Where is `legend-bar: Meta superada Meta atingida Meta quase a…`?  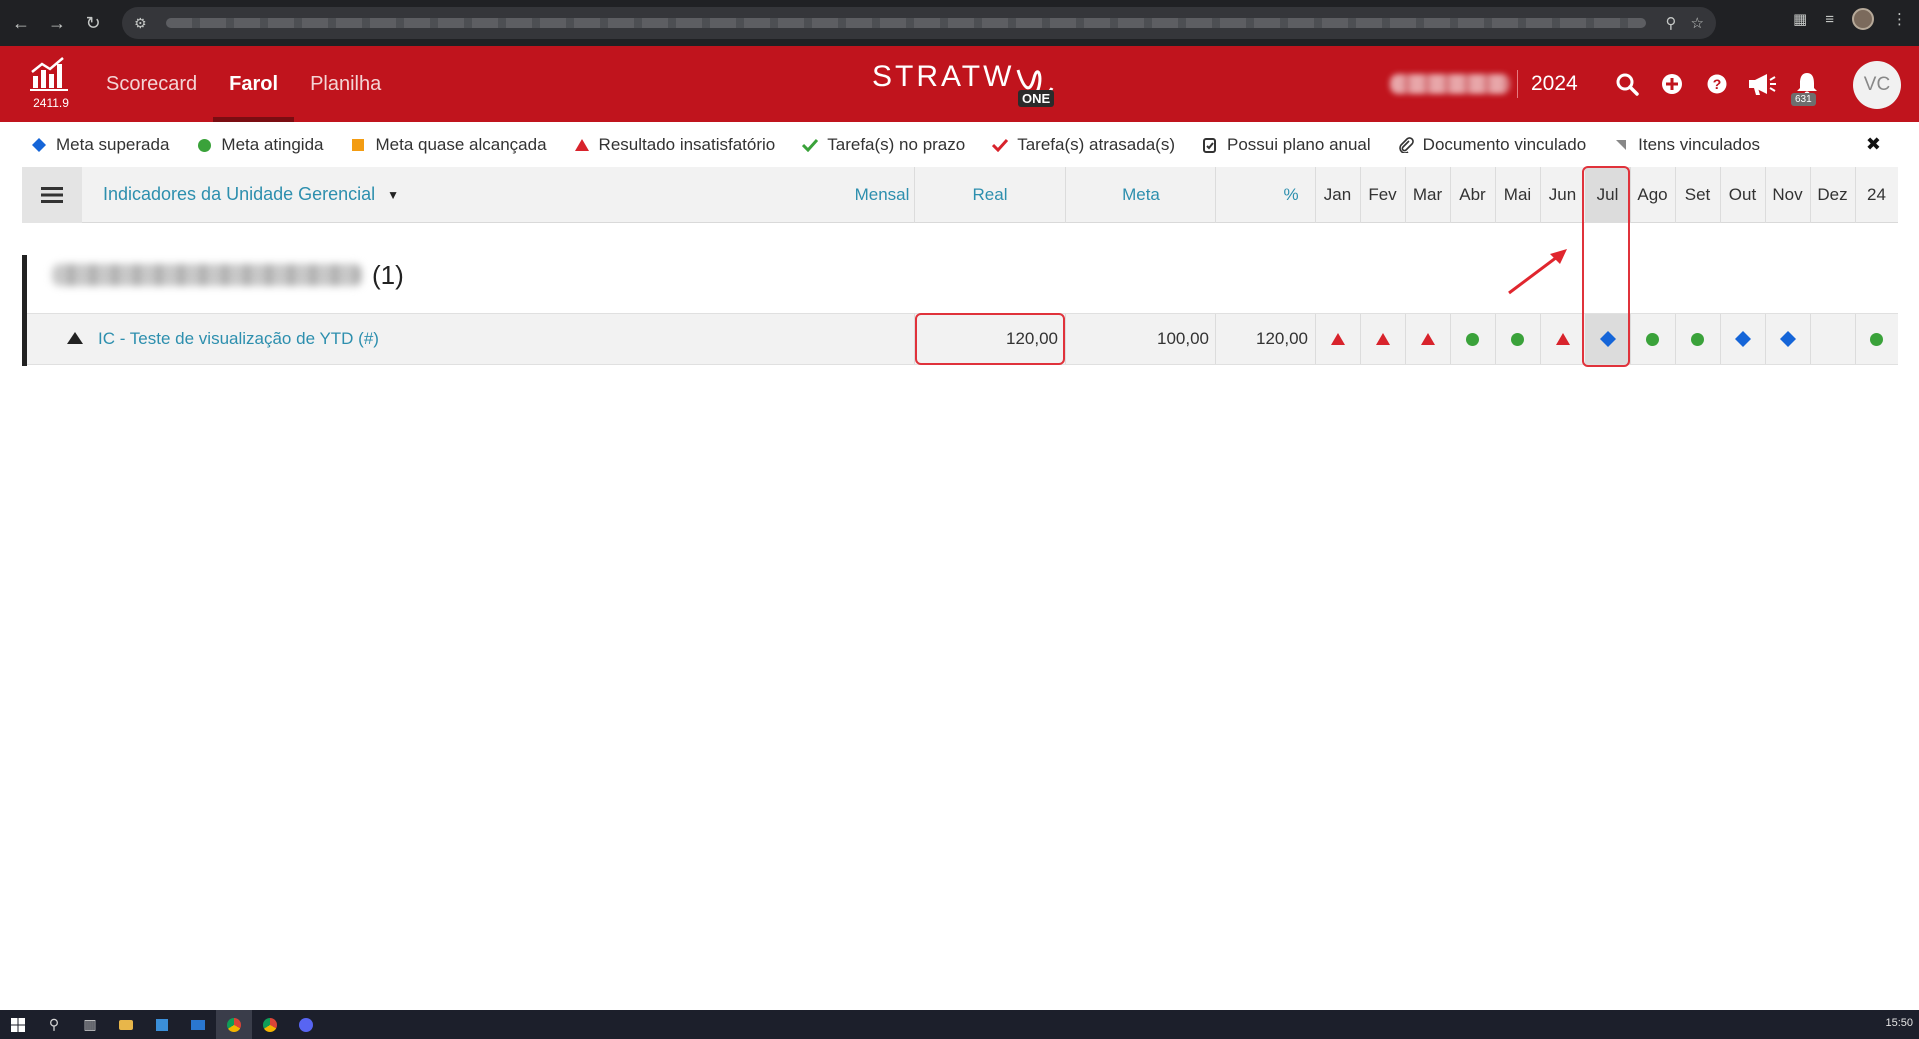 legend-bar: Meta superada Meta atingida Meta quase a… is located at coordinates (959, 145).